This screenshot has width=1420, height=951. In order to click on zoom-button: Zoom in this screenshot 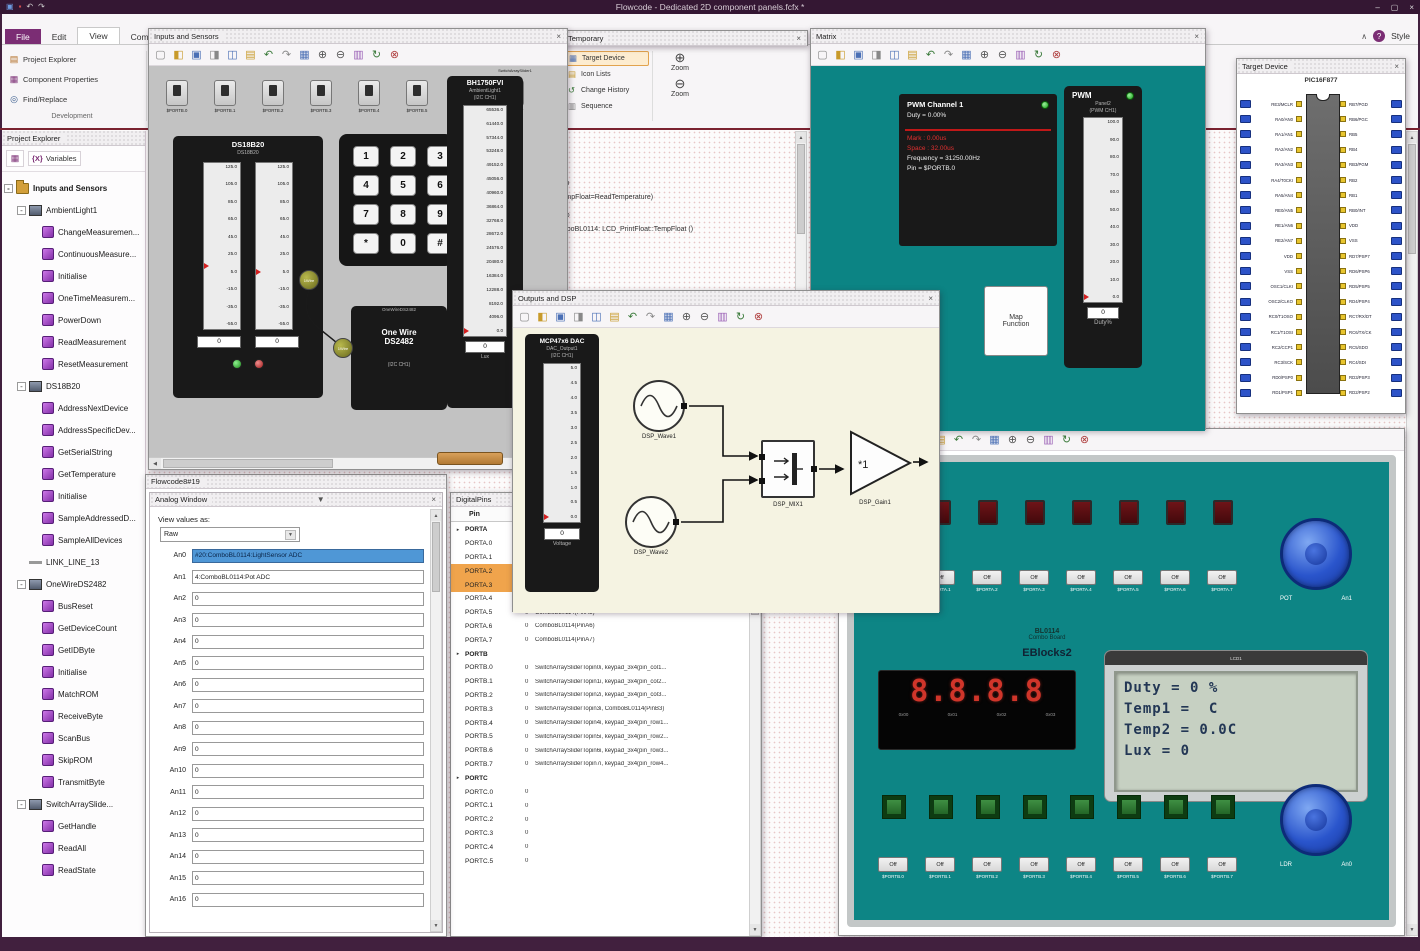, I will do `click(680, 94)`.